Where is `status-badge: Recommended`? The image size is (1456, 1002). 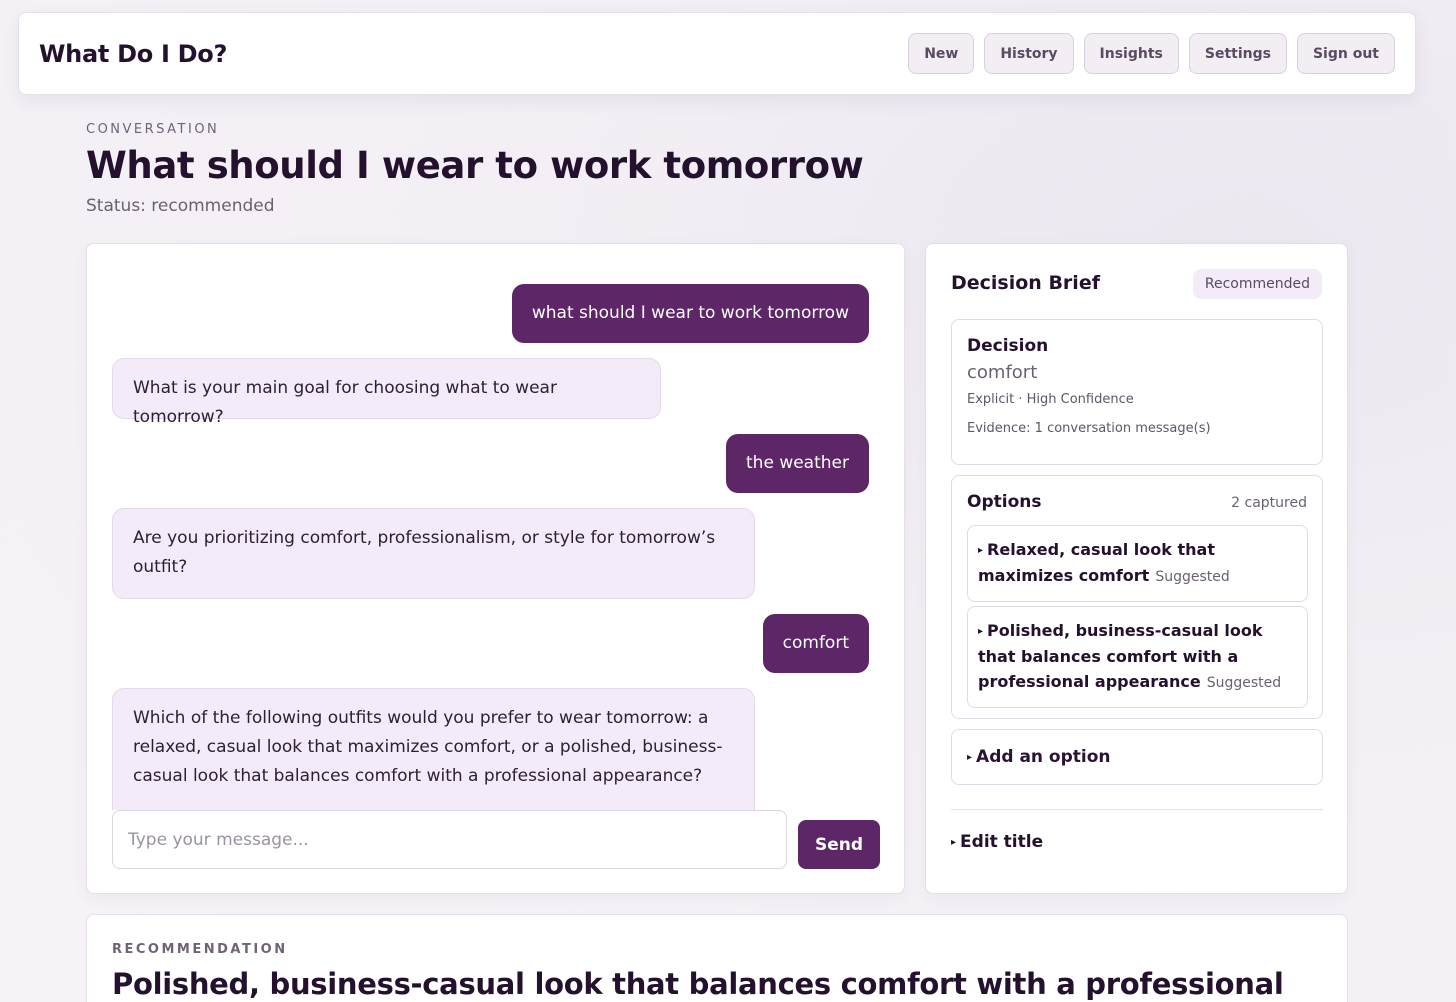 status-badge: Recommended is located at coordinates (1257, 284).